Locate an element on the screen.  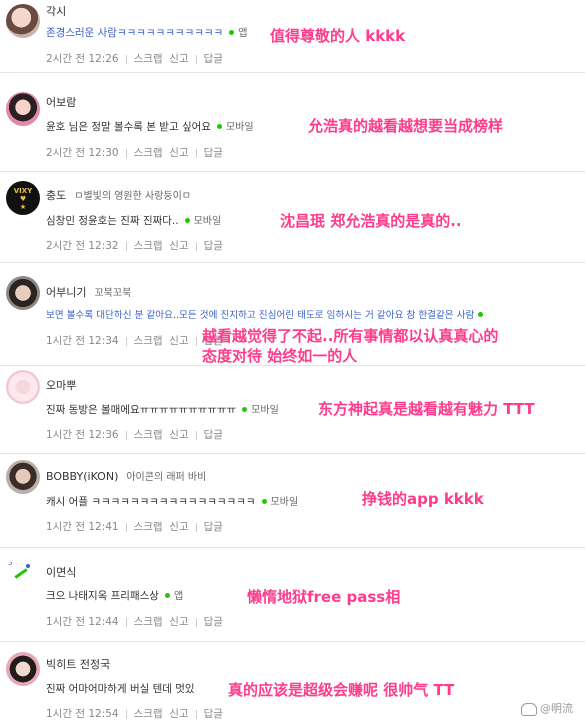
user-badge: ㅁ별빛의 영원한 사랑둥이ㅁ is located at coordinates (133, 196).